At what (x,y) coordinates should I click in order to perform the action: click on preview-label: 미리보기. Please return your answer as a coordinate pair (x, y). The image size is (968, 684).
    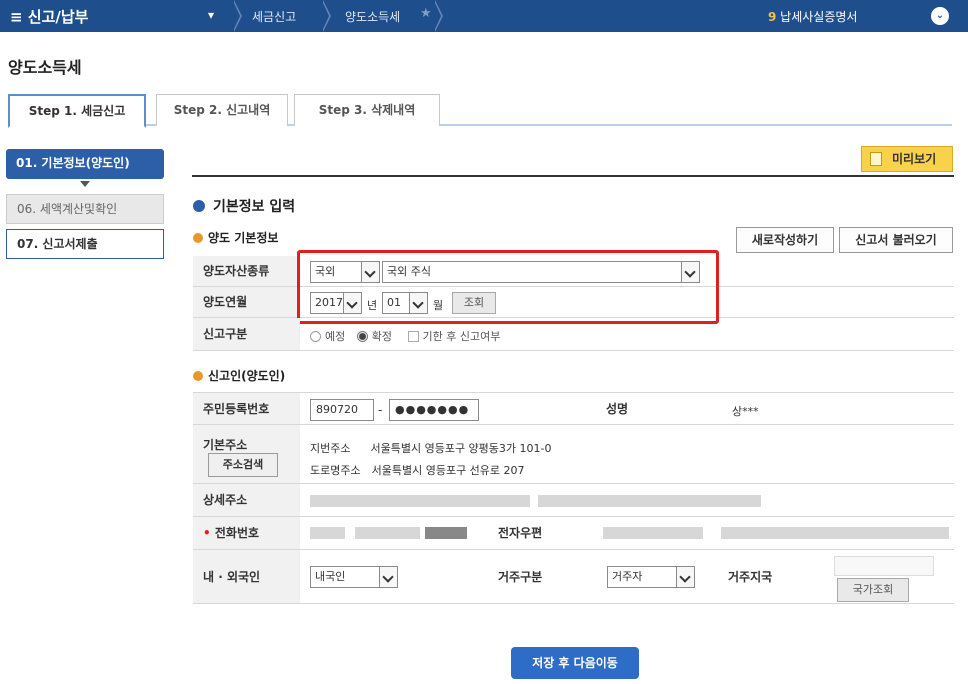
    Looking at the image, I should click on (914, 159).